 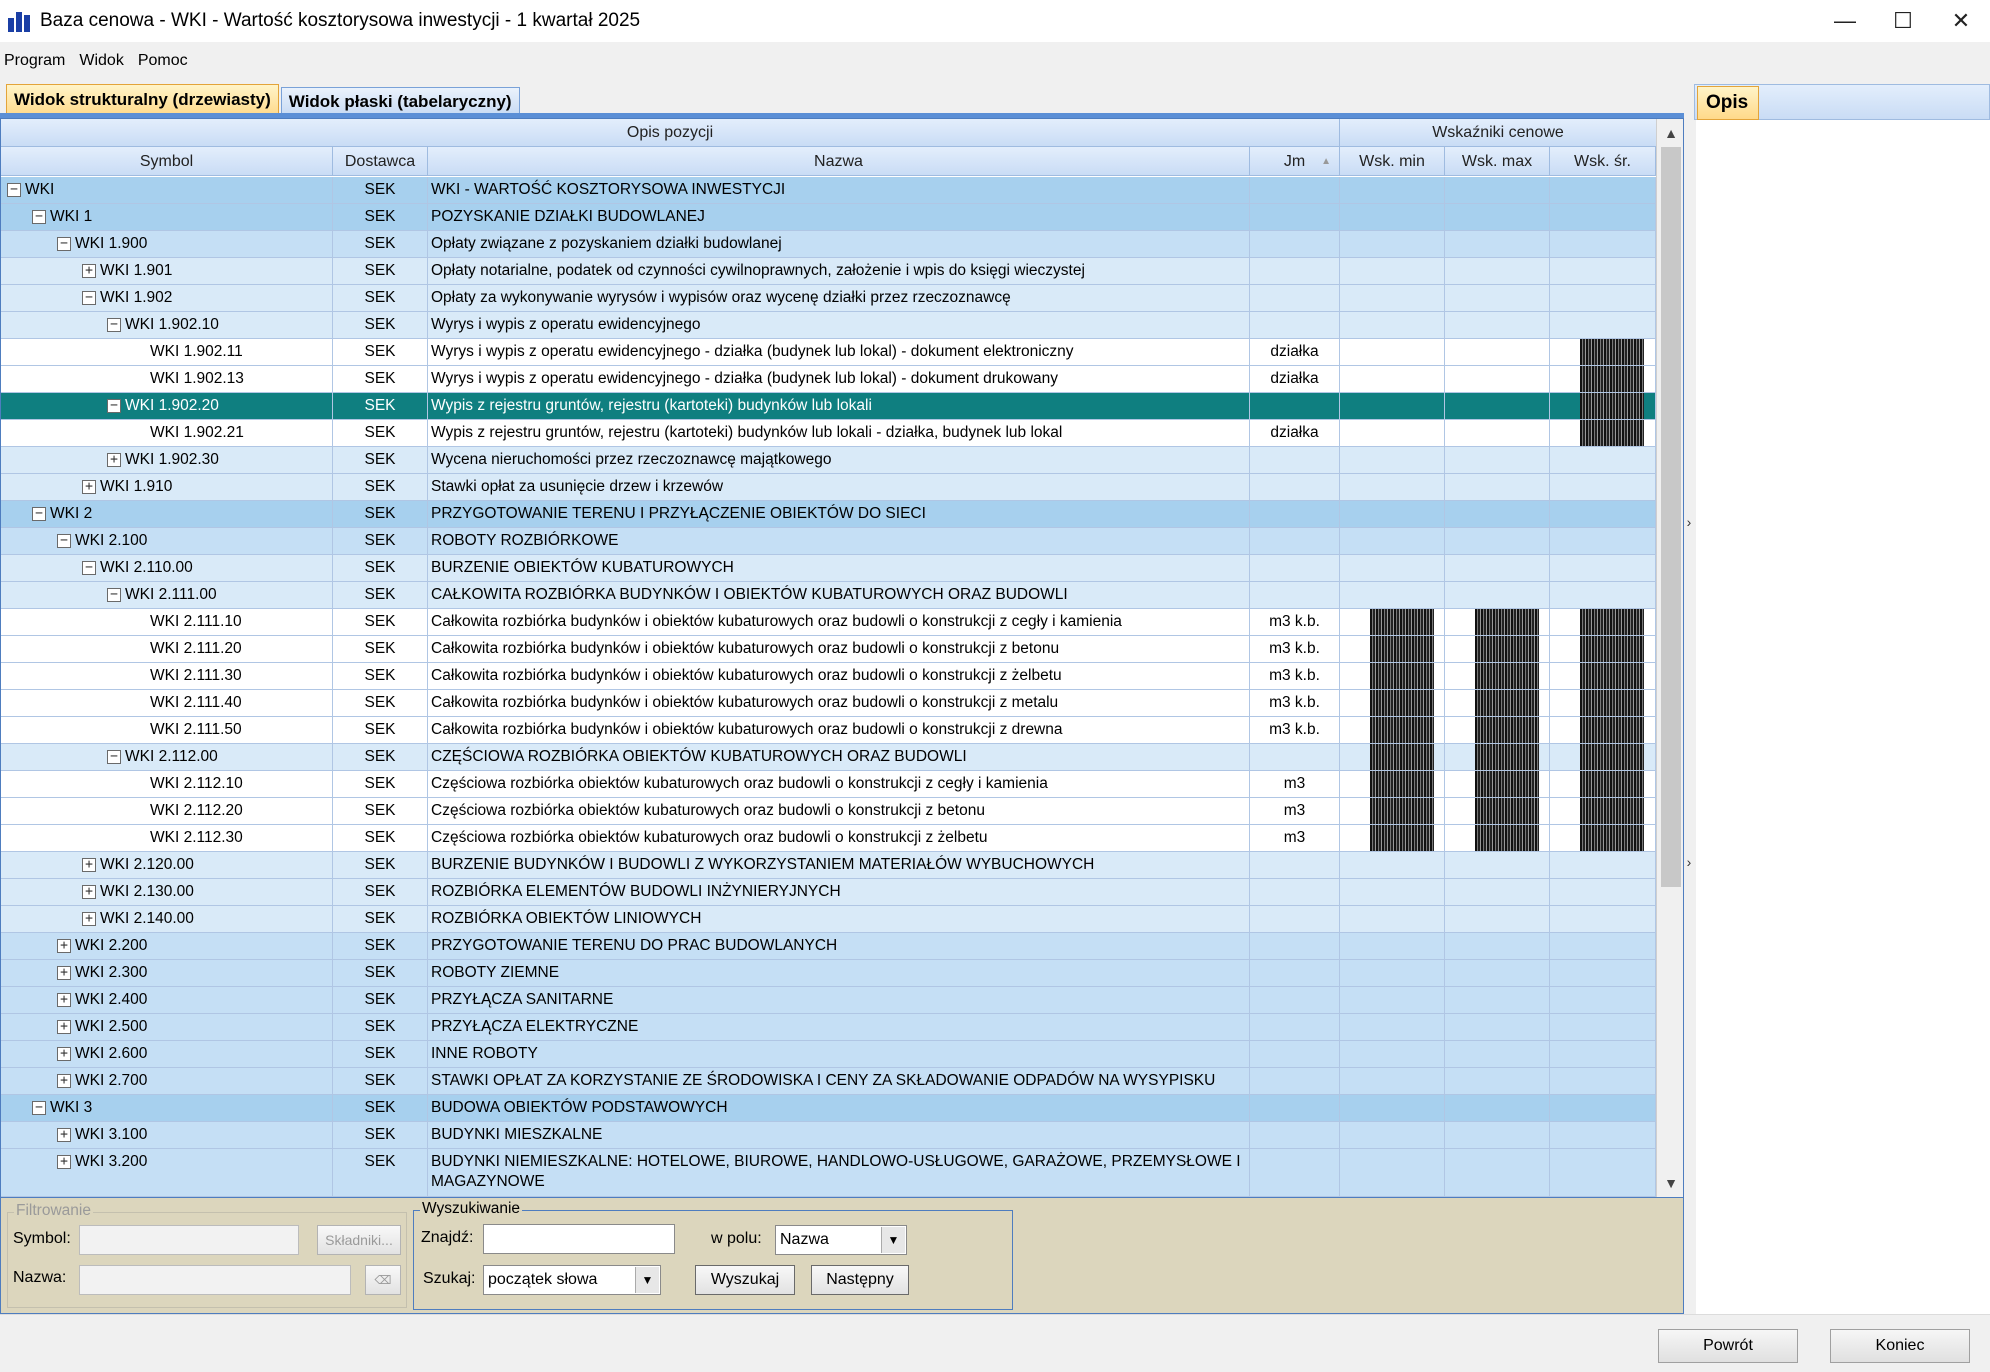 What do you see at coordinates (163, 61) in the screenshot?
I see `menu-pomoc: Pomoc` at bounding box center [163, 61].